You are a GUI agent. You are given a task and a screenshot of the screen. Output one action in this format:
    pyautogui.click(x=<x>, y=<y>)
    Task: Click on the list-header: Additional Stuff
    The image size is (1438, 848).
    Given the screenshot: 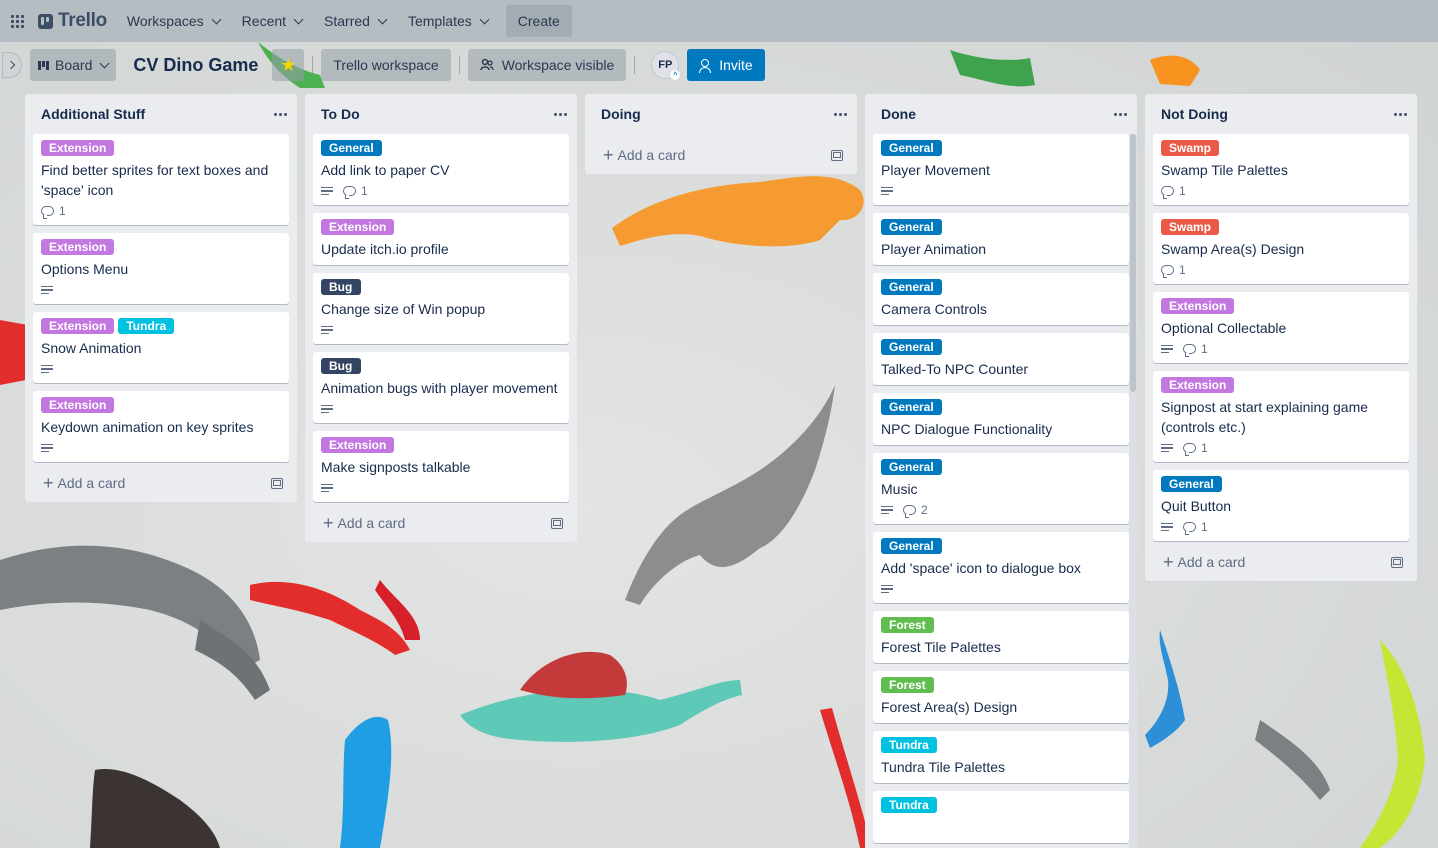 What is the action you would take?
    pyautogui.click(x=161, y=114)
    